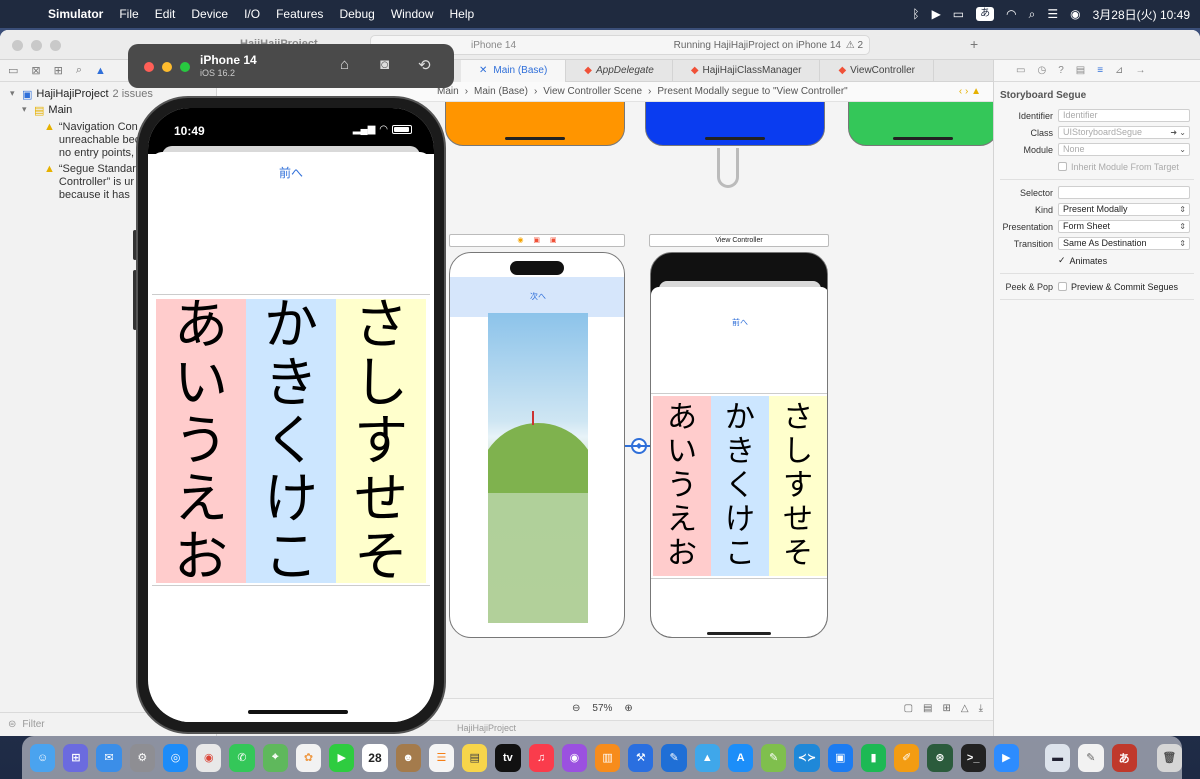  I want to click on notes-icon: ▤, so click(475, 757).